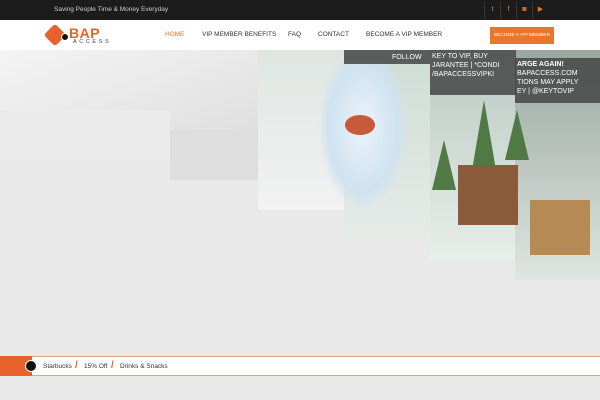 The width and height of the screenshot is (600, 400). Describe the element at coordinates (144, 366) in the screenshot. I see `ticker-item: Drinks & Snacks` at that location.